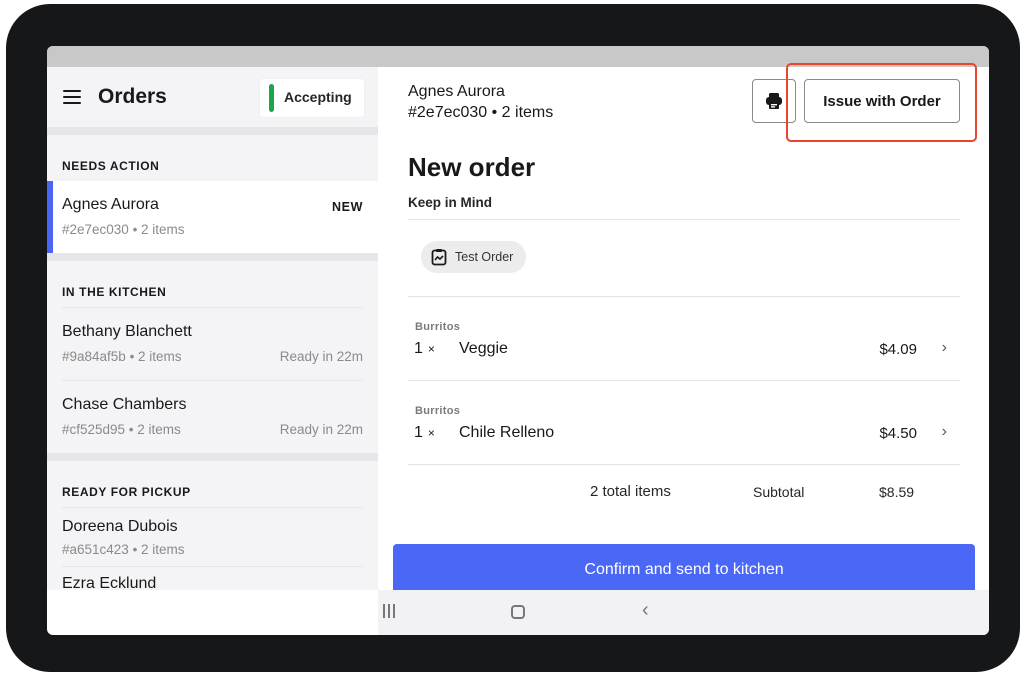  Describe the element at coordinates (507, 432) in the screenshot. I see `item-name: Chile Relleno` at that location.